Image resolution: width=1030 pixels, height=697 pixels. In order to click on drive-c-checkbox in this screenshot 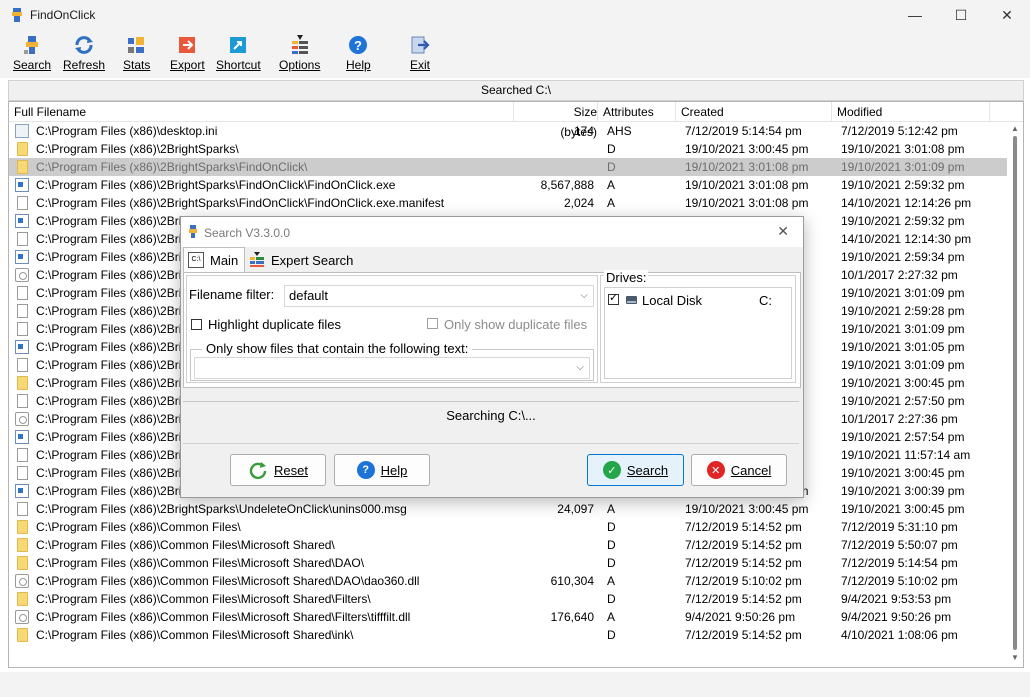, I will do `click(613, 298)`.